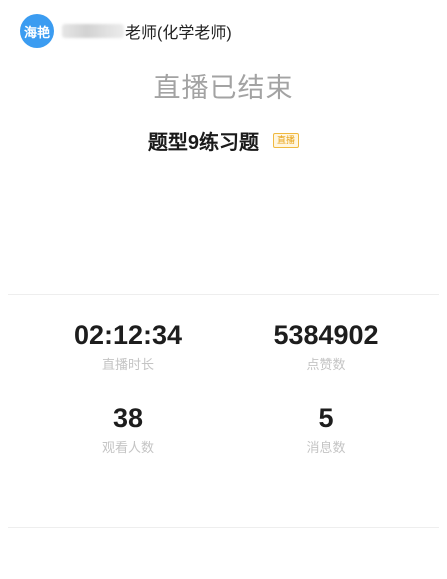 The image size is (447, 579). What do you see at coordinates (326, 335) in the screenshot?
I see `stat-value: 5384902` at bounding box center [326, 335].